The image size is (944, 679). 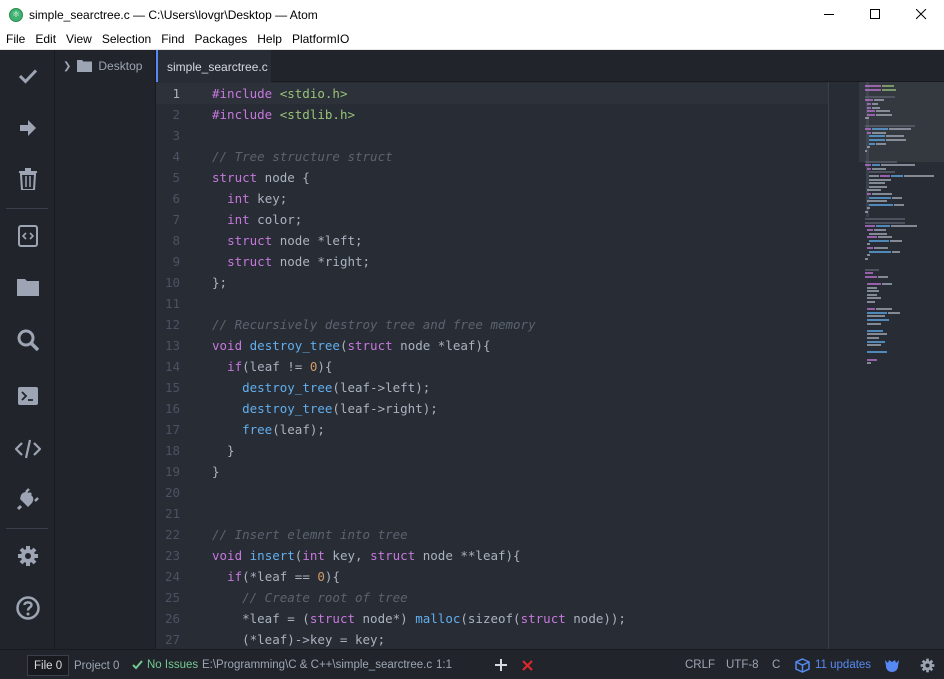 What do you see at coordinates (321, 387) in the screenshot?
I see `code-line: destroy_tree(leaf->left);` at bounding box center [321, 387].